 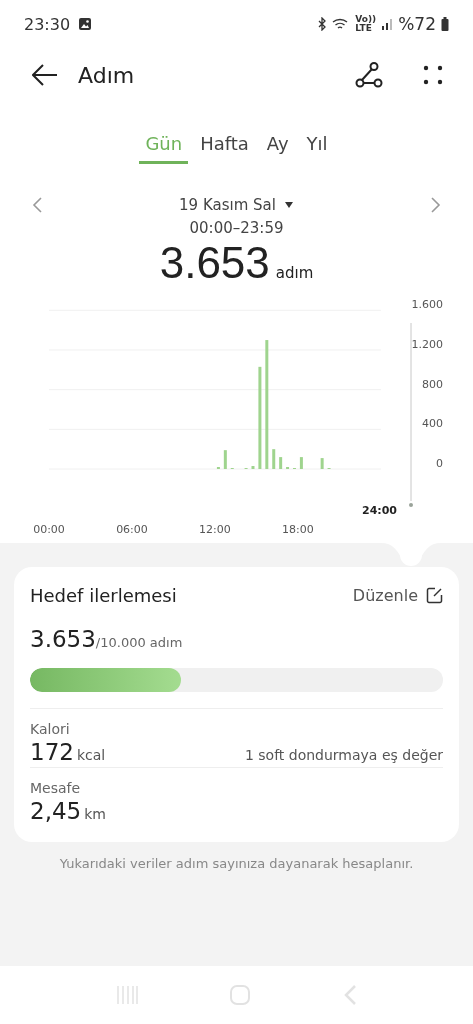 What do you see at coordinates (445, 24) in the screenshot?
I see `battery-icon` at bounding box center [445, 24].